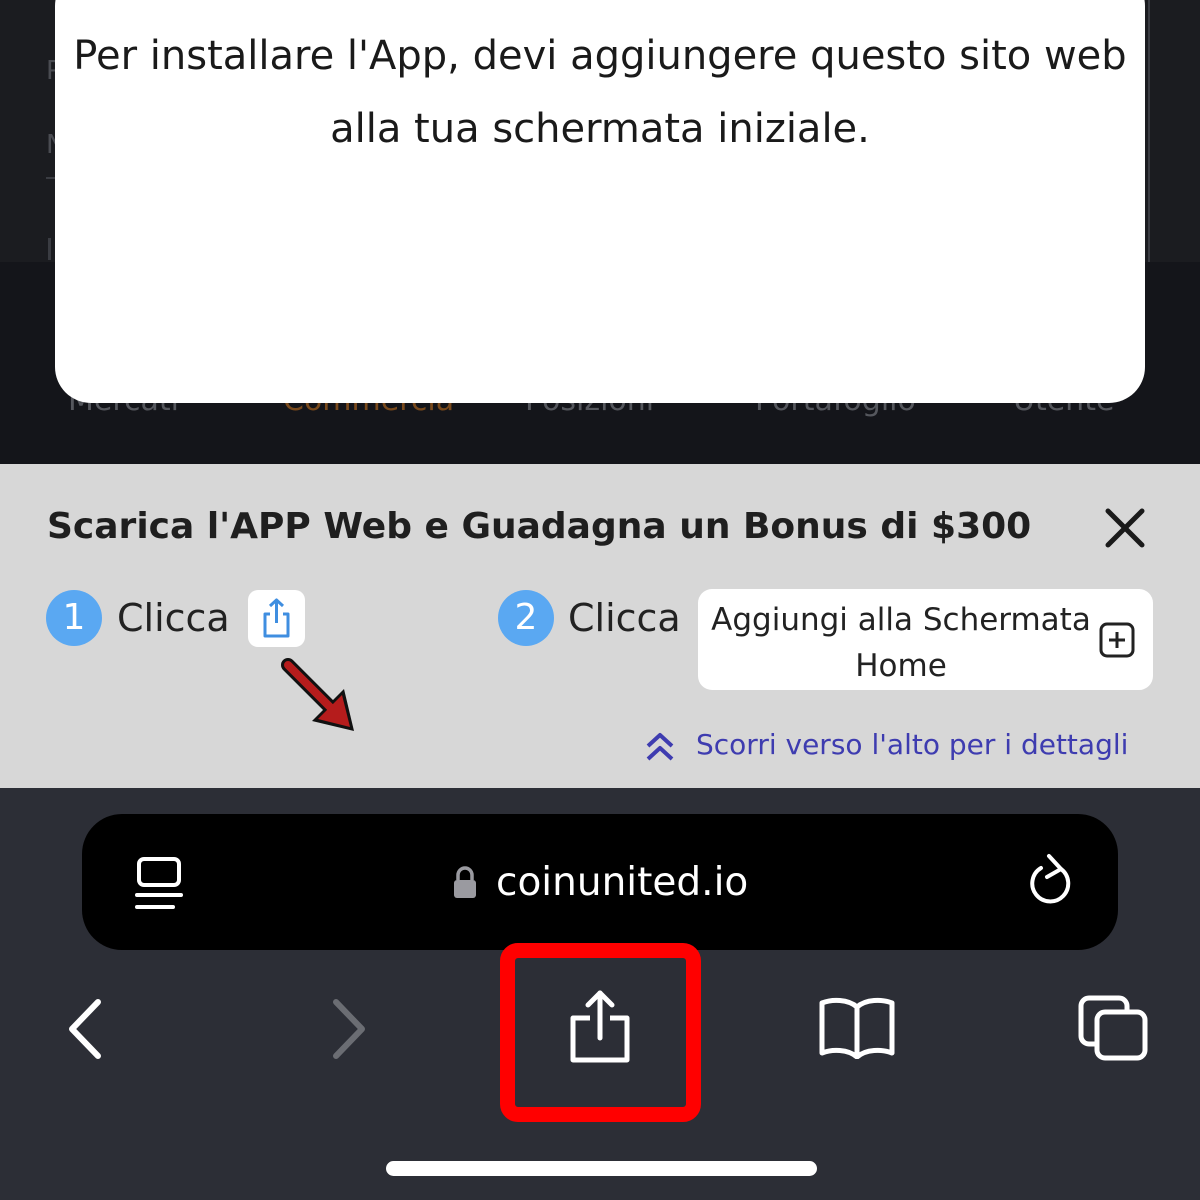  I want to click on step-1-badge: 1, so click(74, 618).